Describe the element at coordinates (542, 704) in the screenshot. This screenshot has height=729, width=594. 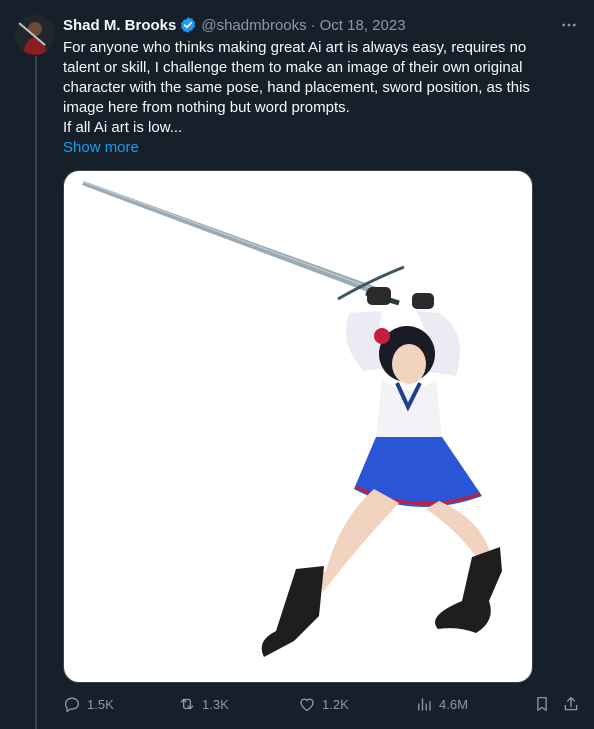
I see `bookmark-icon` at that location.